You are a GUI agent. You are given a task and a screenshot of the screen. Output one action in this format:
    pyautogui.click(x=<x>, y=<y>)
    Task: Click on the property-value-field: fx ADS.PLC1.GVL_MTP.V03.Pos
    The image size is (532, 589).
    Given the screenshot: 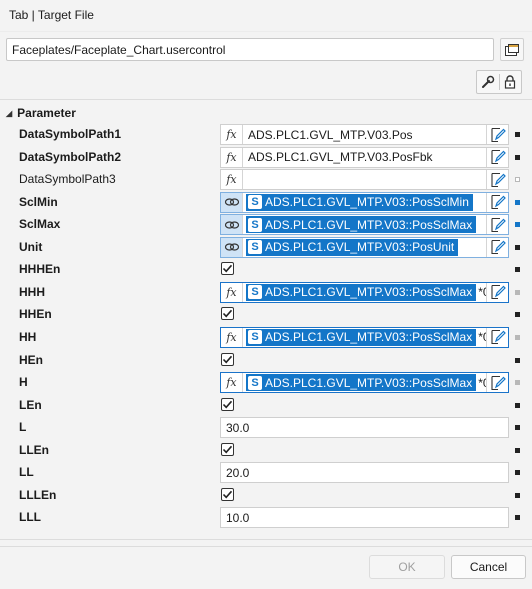 What is the action you would take?
    pyautogui.click(x=364, y=134)
    